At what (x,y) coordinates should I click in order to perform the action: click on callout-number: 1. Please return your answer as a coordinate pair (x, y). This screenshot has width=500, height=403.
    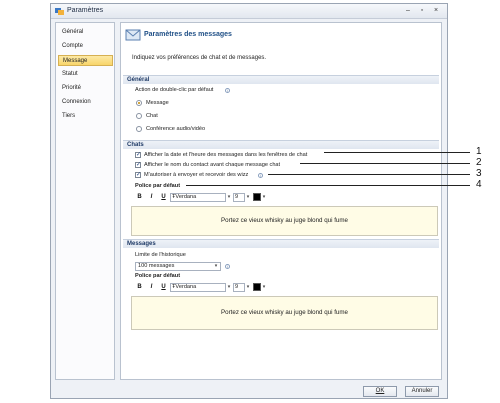
    Looking at the image, I should click on (479, 151).